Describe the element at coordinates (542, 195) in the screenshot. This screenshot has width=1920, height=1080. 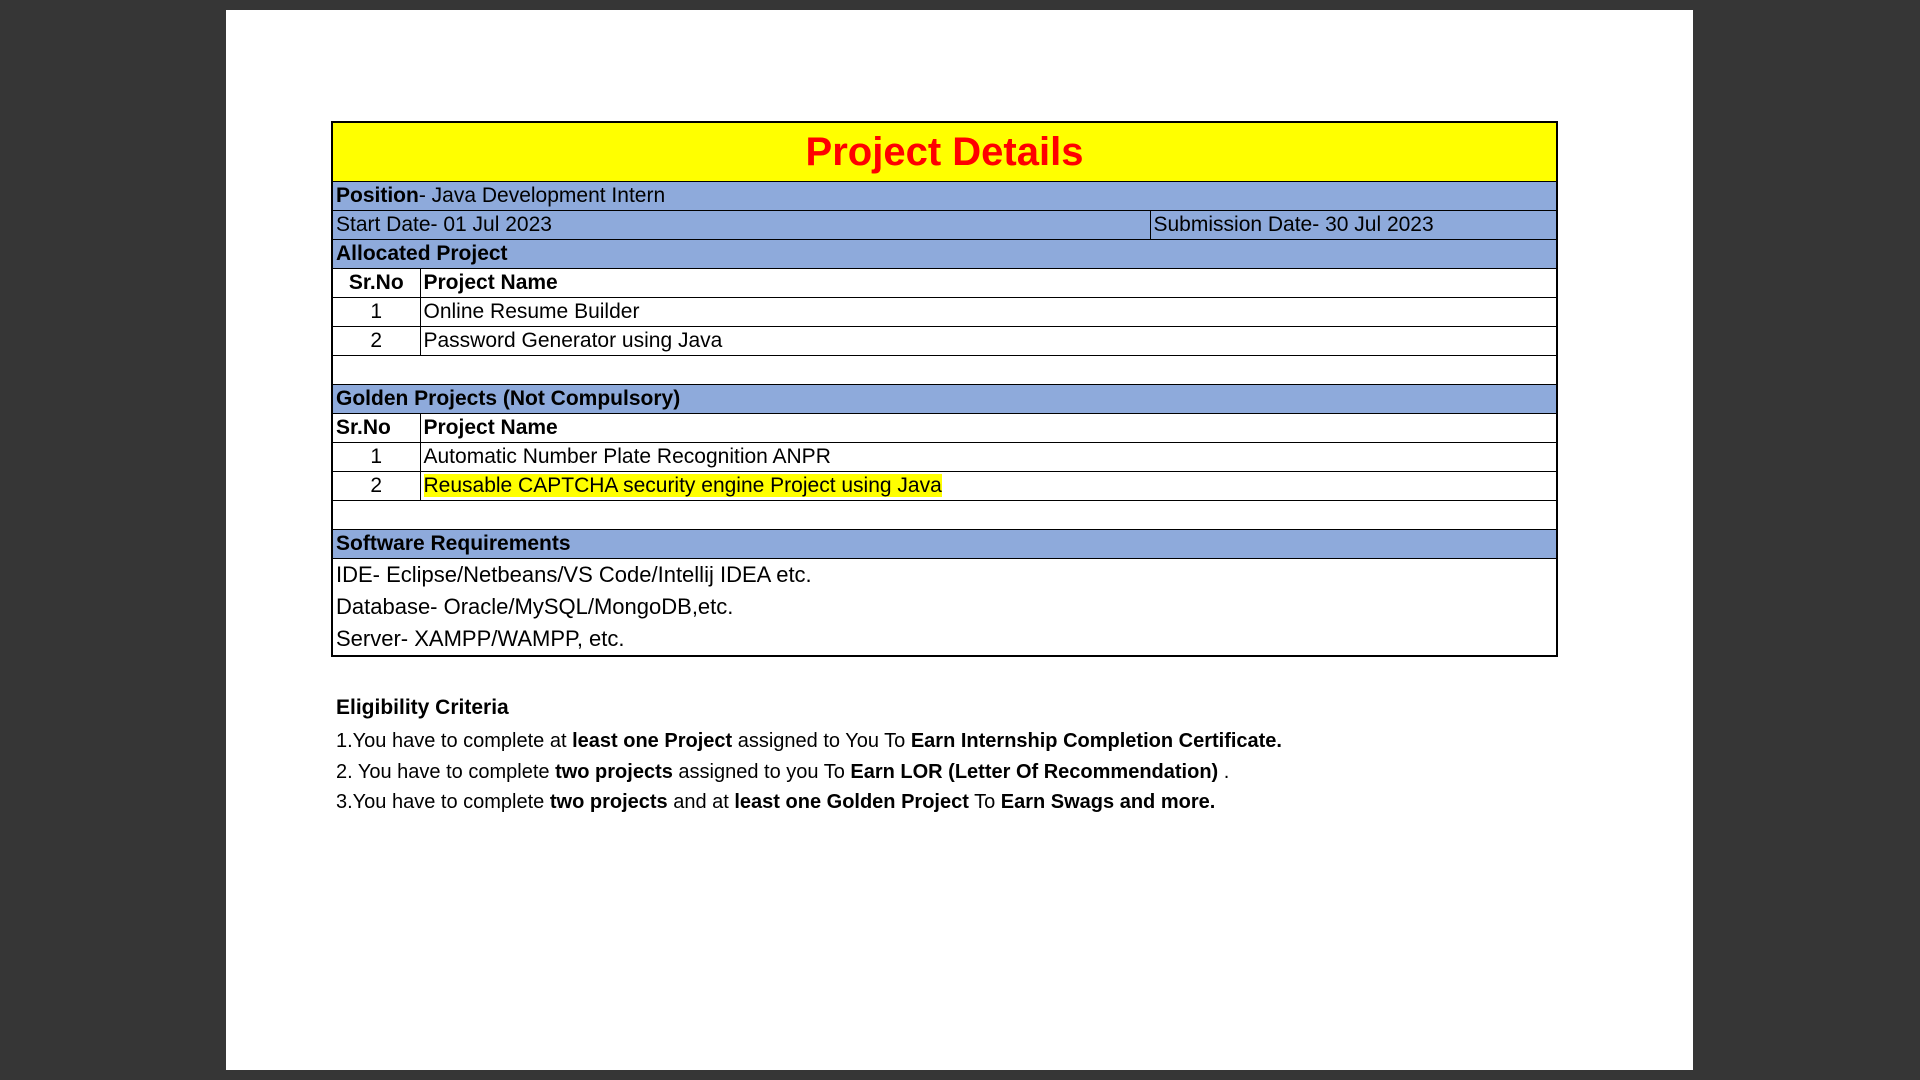
I see `position-value: - Java Development Intern` at that location.